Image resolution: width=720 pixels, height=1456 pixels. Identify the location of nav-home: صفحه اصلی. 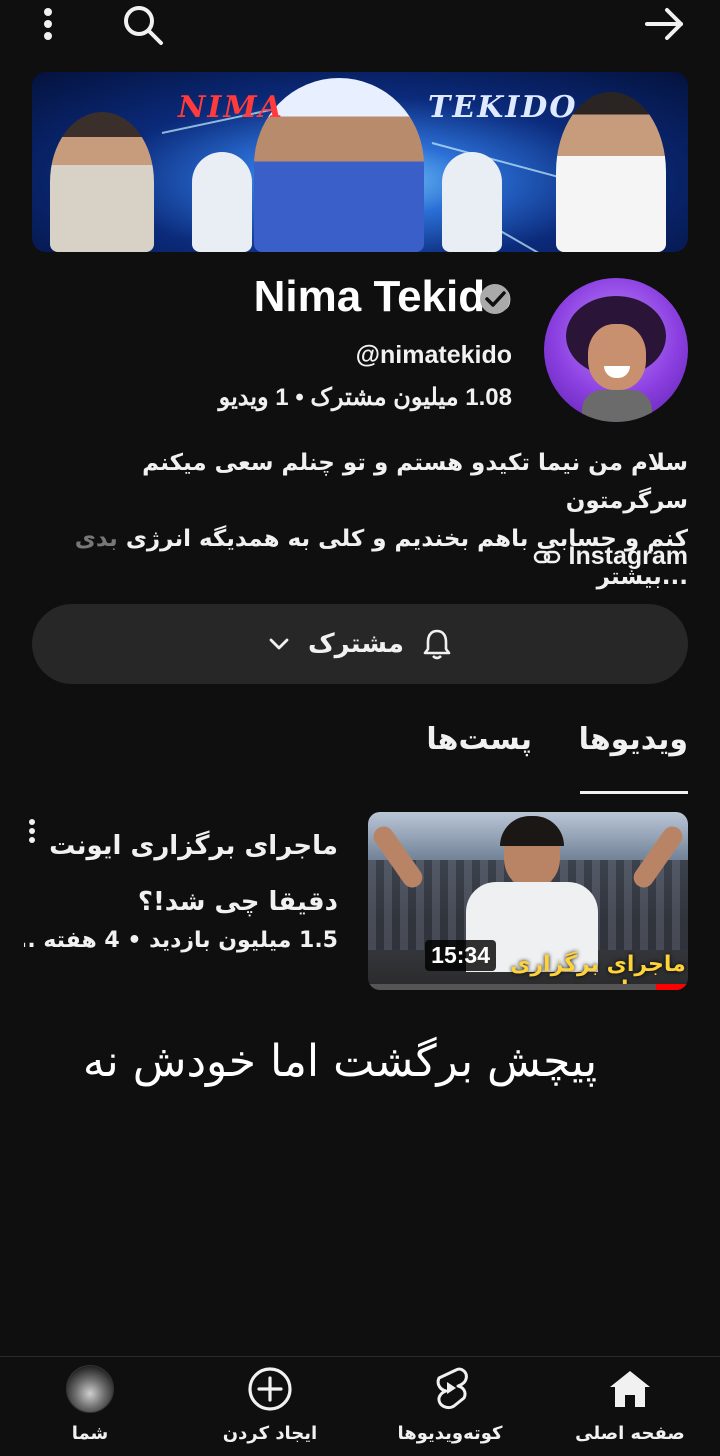
(630, 1406).